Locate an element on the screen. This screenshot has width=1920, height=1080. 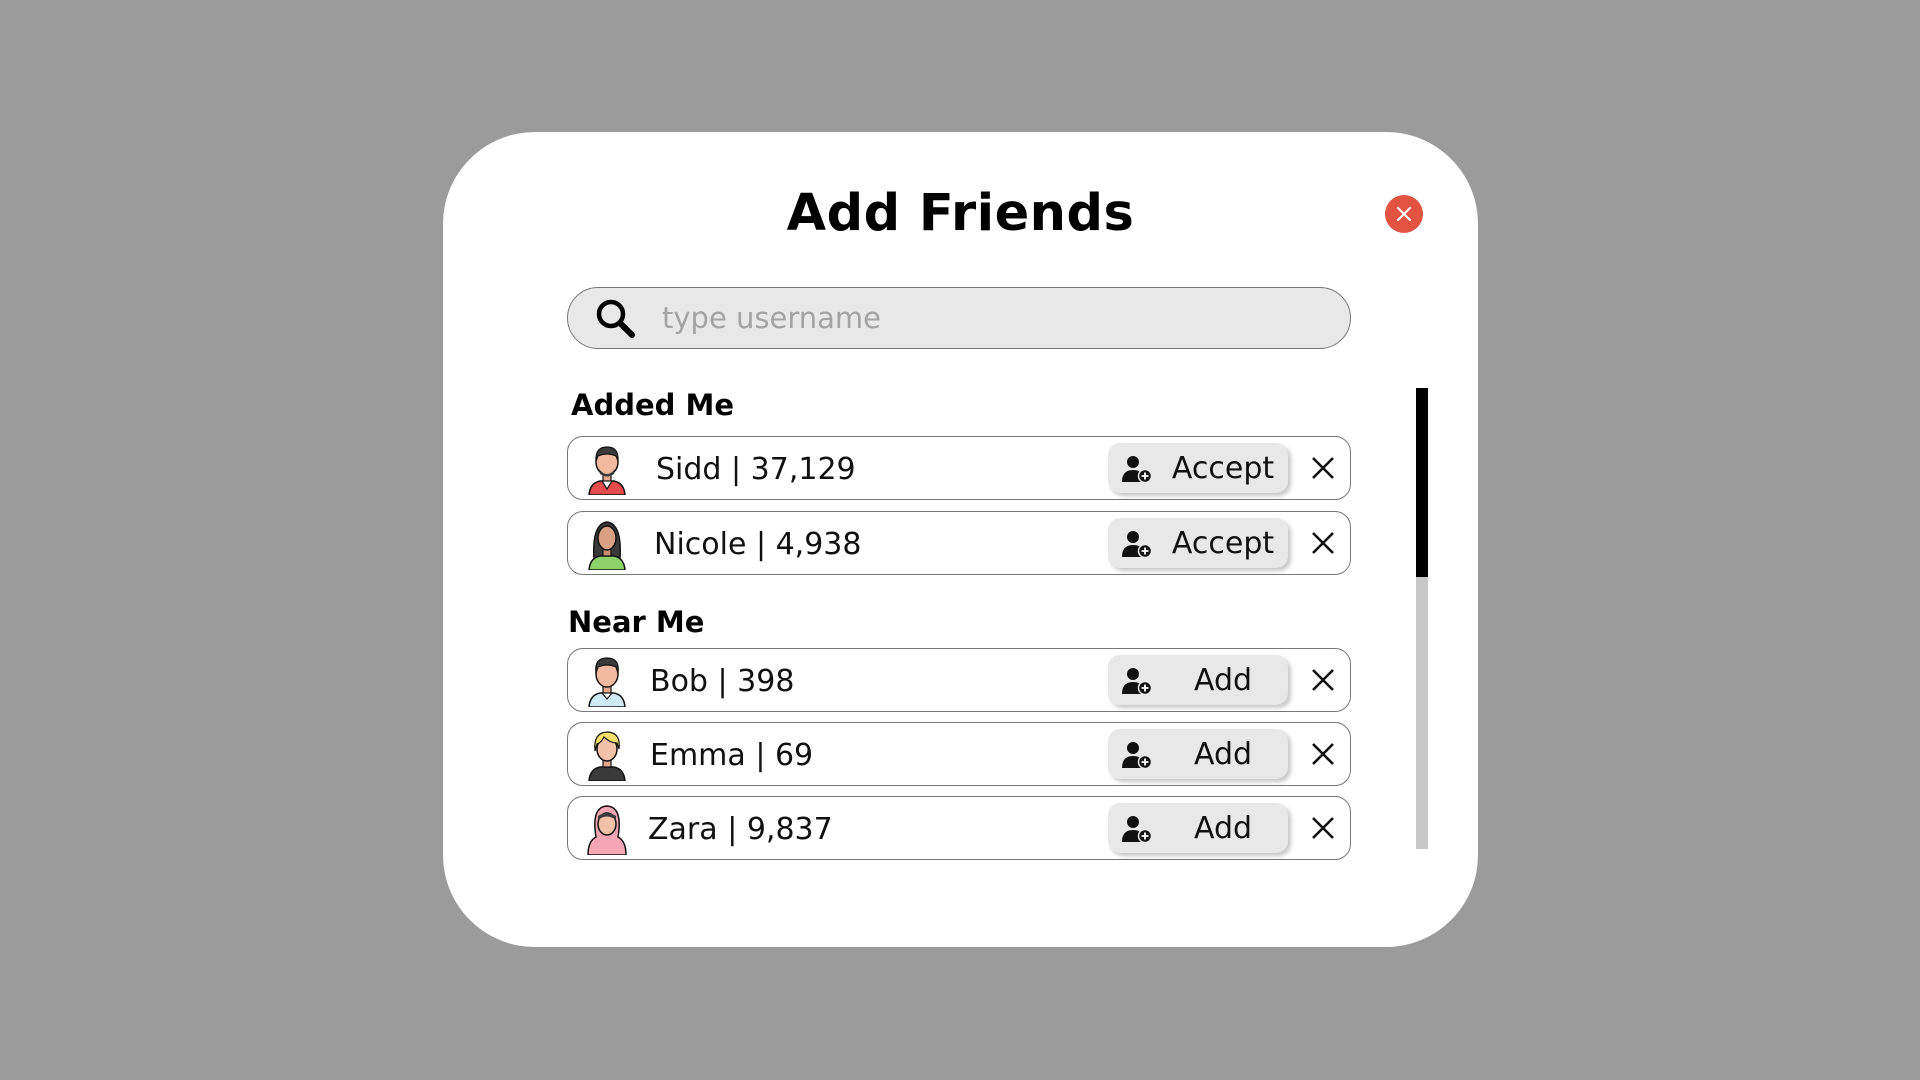
close-icon is located at coordinates (1404, 214).